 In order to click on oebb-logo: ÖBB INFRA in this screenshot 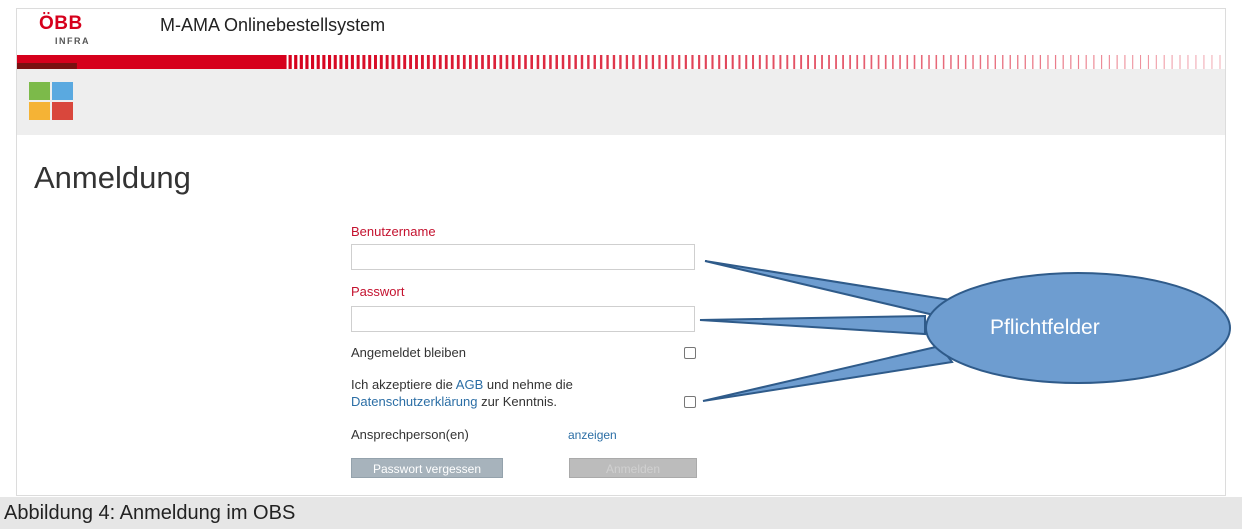, I will do `click(69, 32)`.